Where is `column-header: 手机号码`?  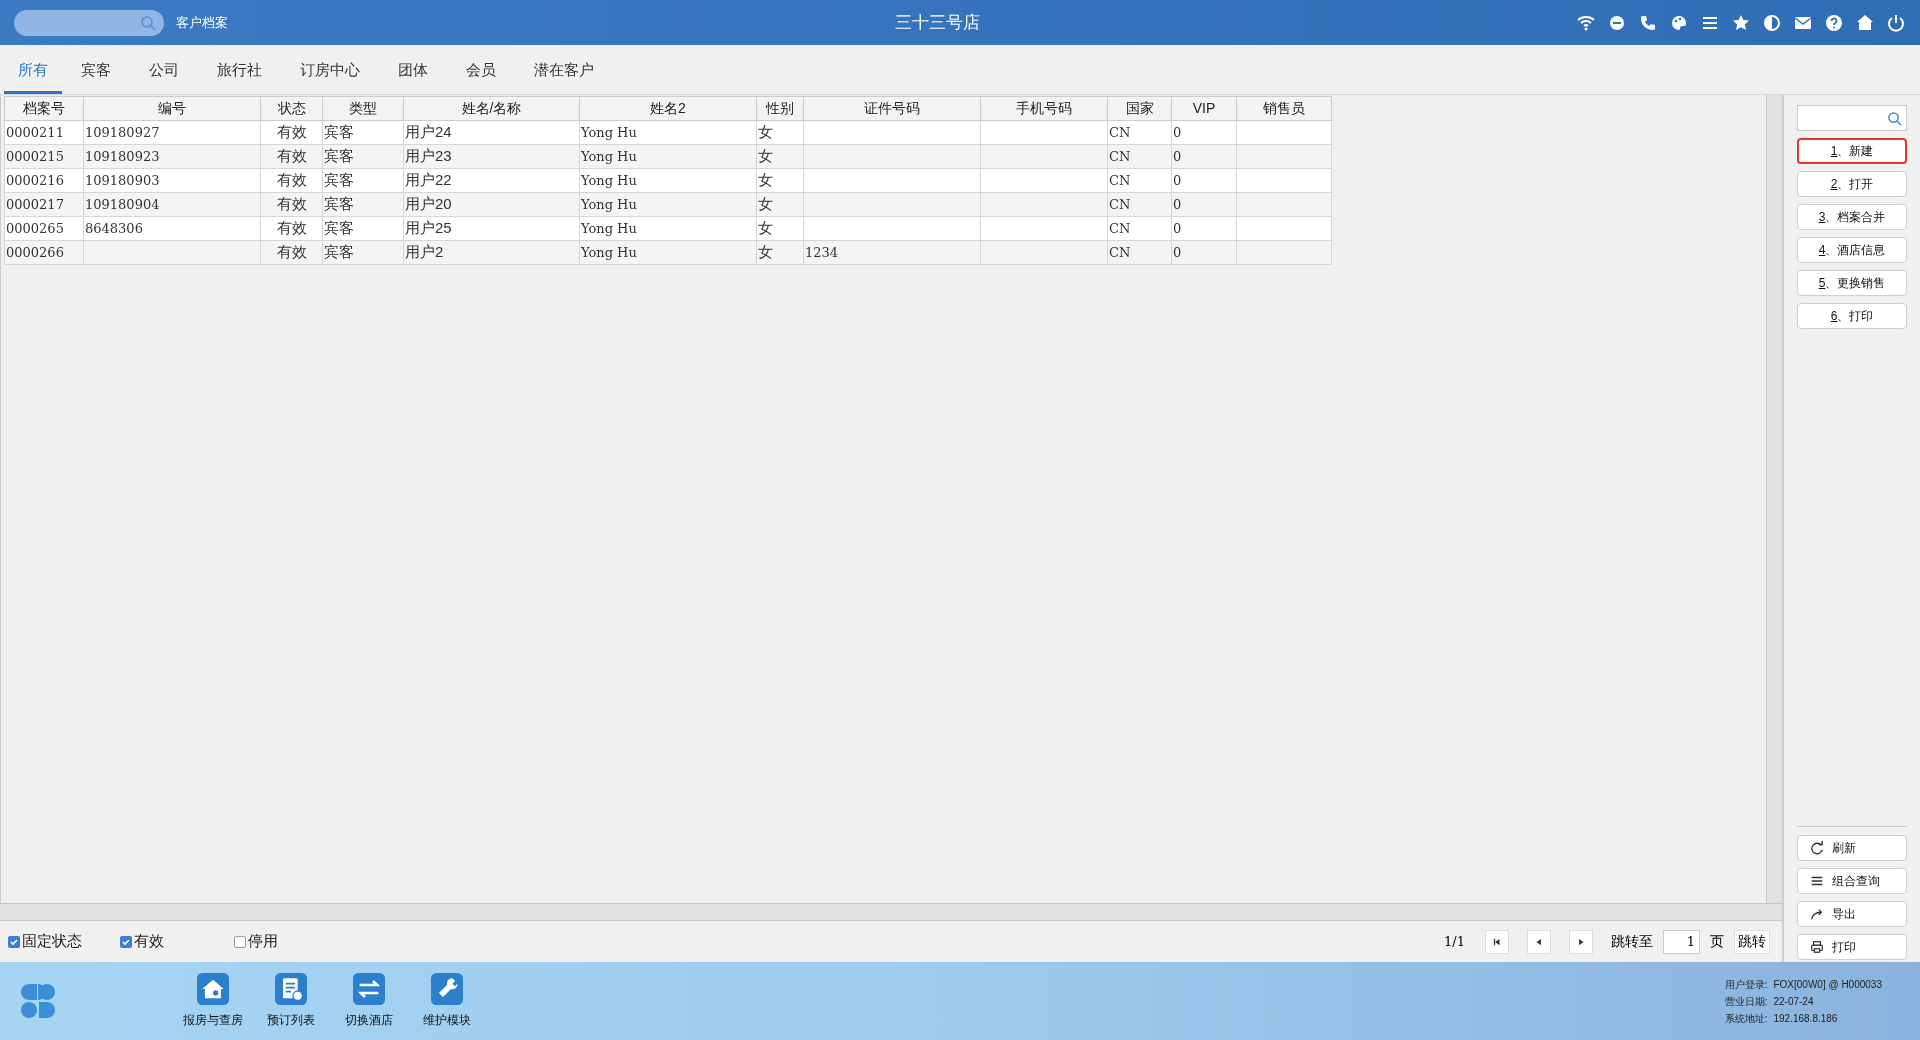
column-header: 手机号码 is located at coordinates (1044, 108).